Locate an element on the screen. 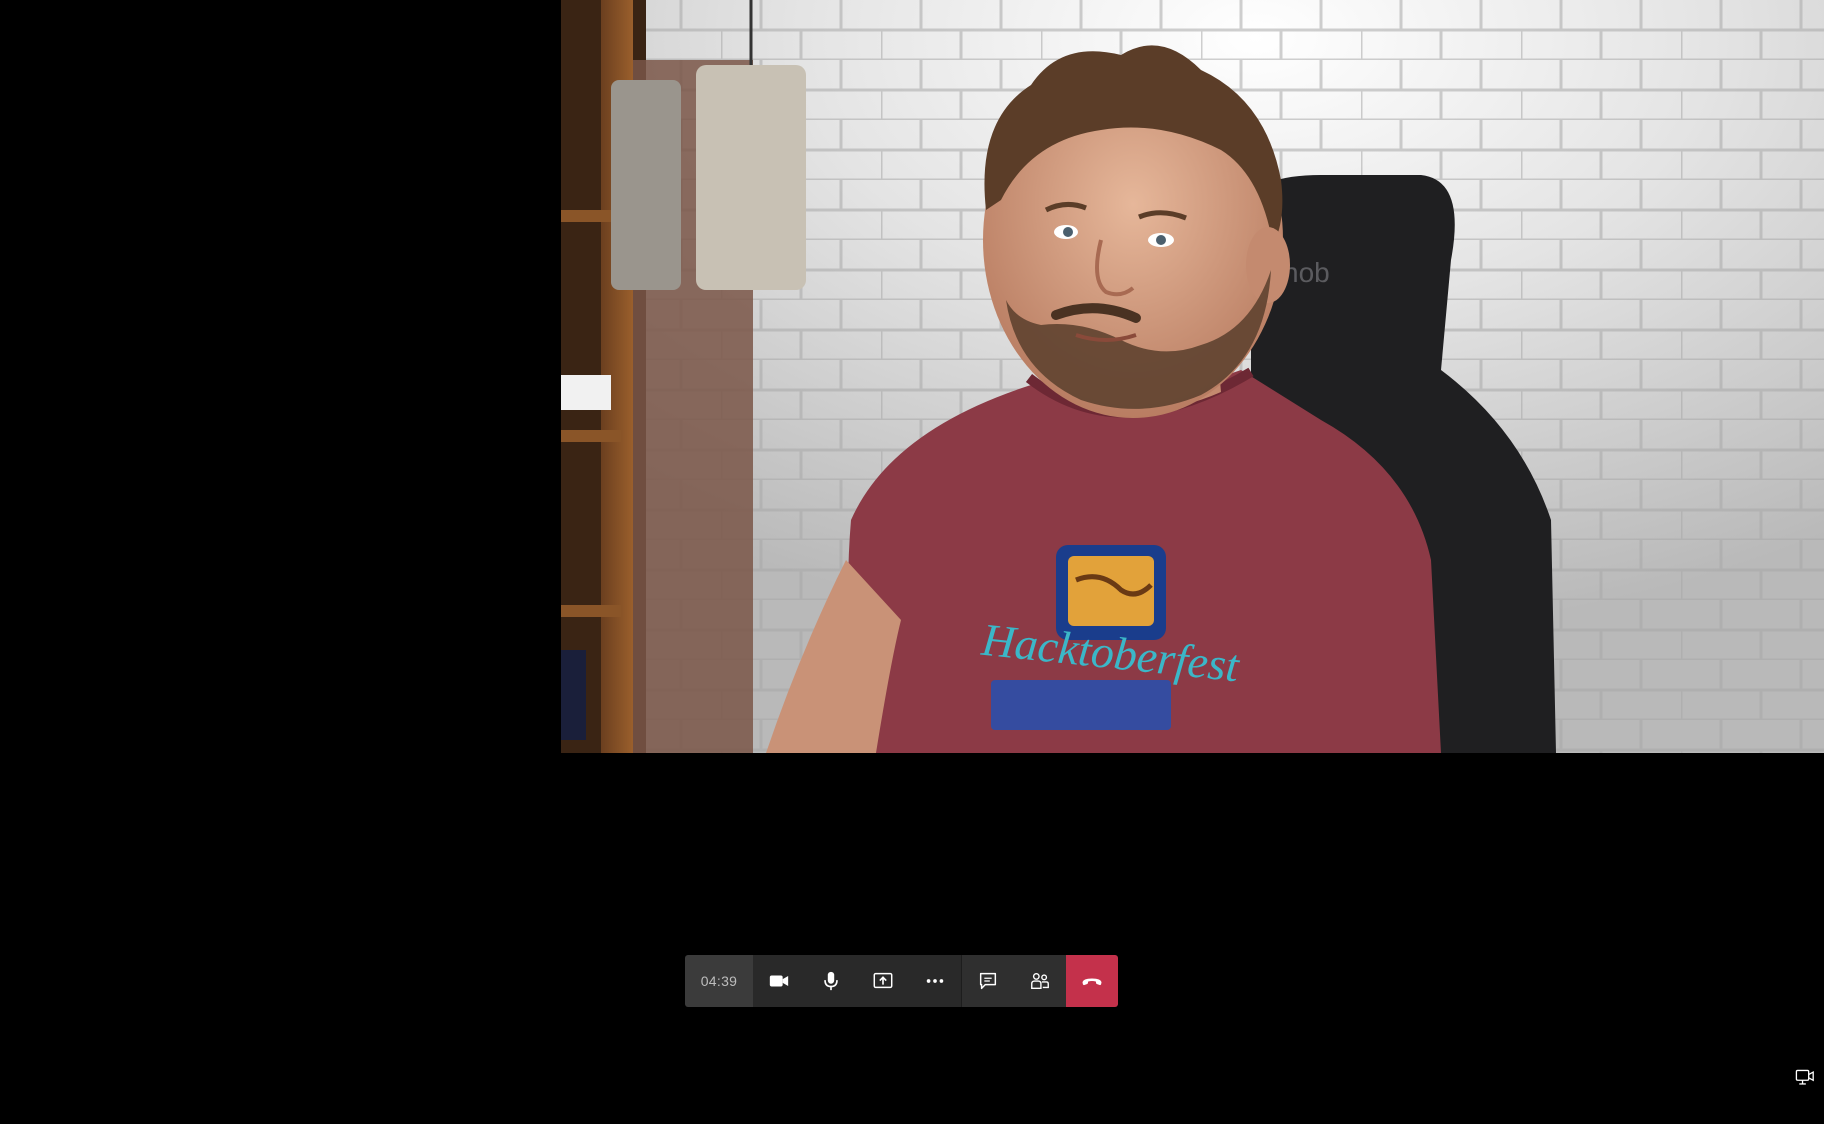 The height and width of the screenshot is (1124, 1824). hang-up-button is located at coordinates (1092, 981).